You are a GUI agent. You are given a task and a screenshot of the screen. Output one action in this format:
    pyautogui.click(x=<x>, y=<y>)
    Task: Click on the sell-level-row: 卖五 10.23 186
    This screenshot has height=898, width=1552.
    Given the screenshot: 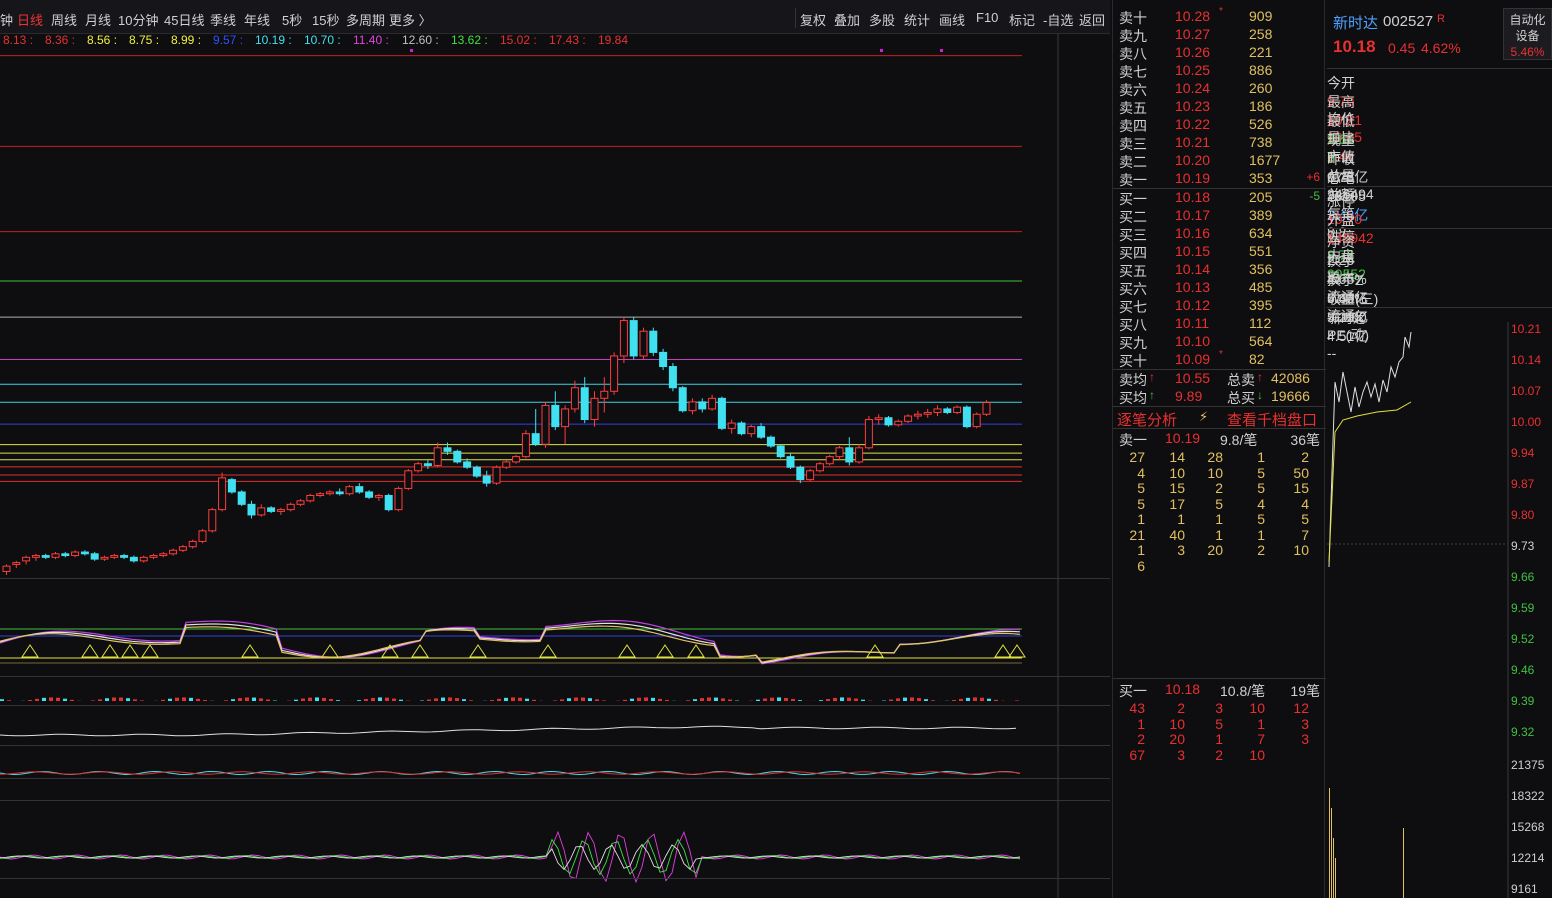 What is the action you would take?
    pyautogui.click(x=1219, y=107)
    